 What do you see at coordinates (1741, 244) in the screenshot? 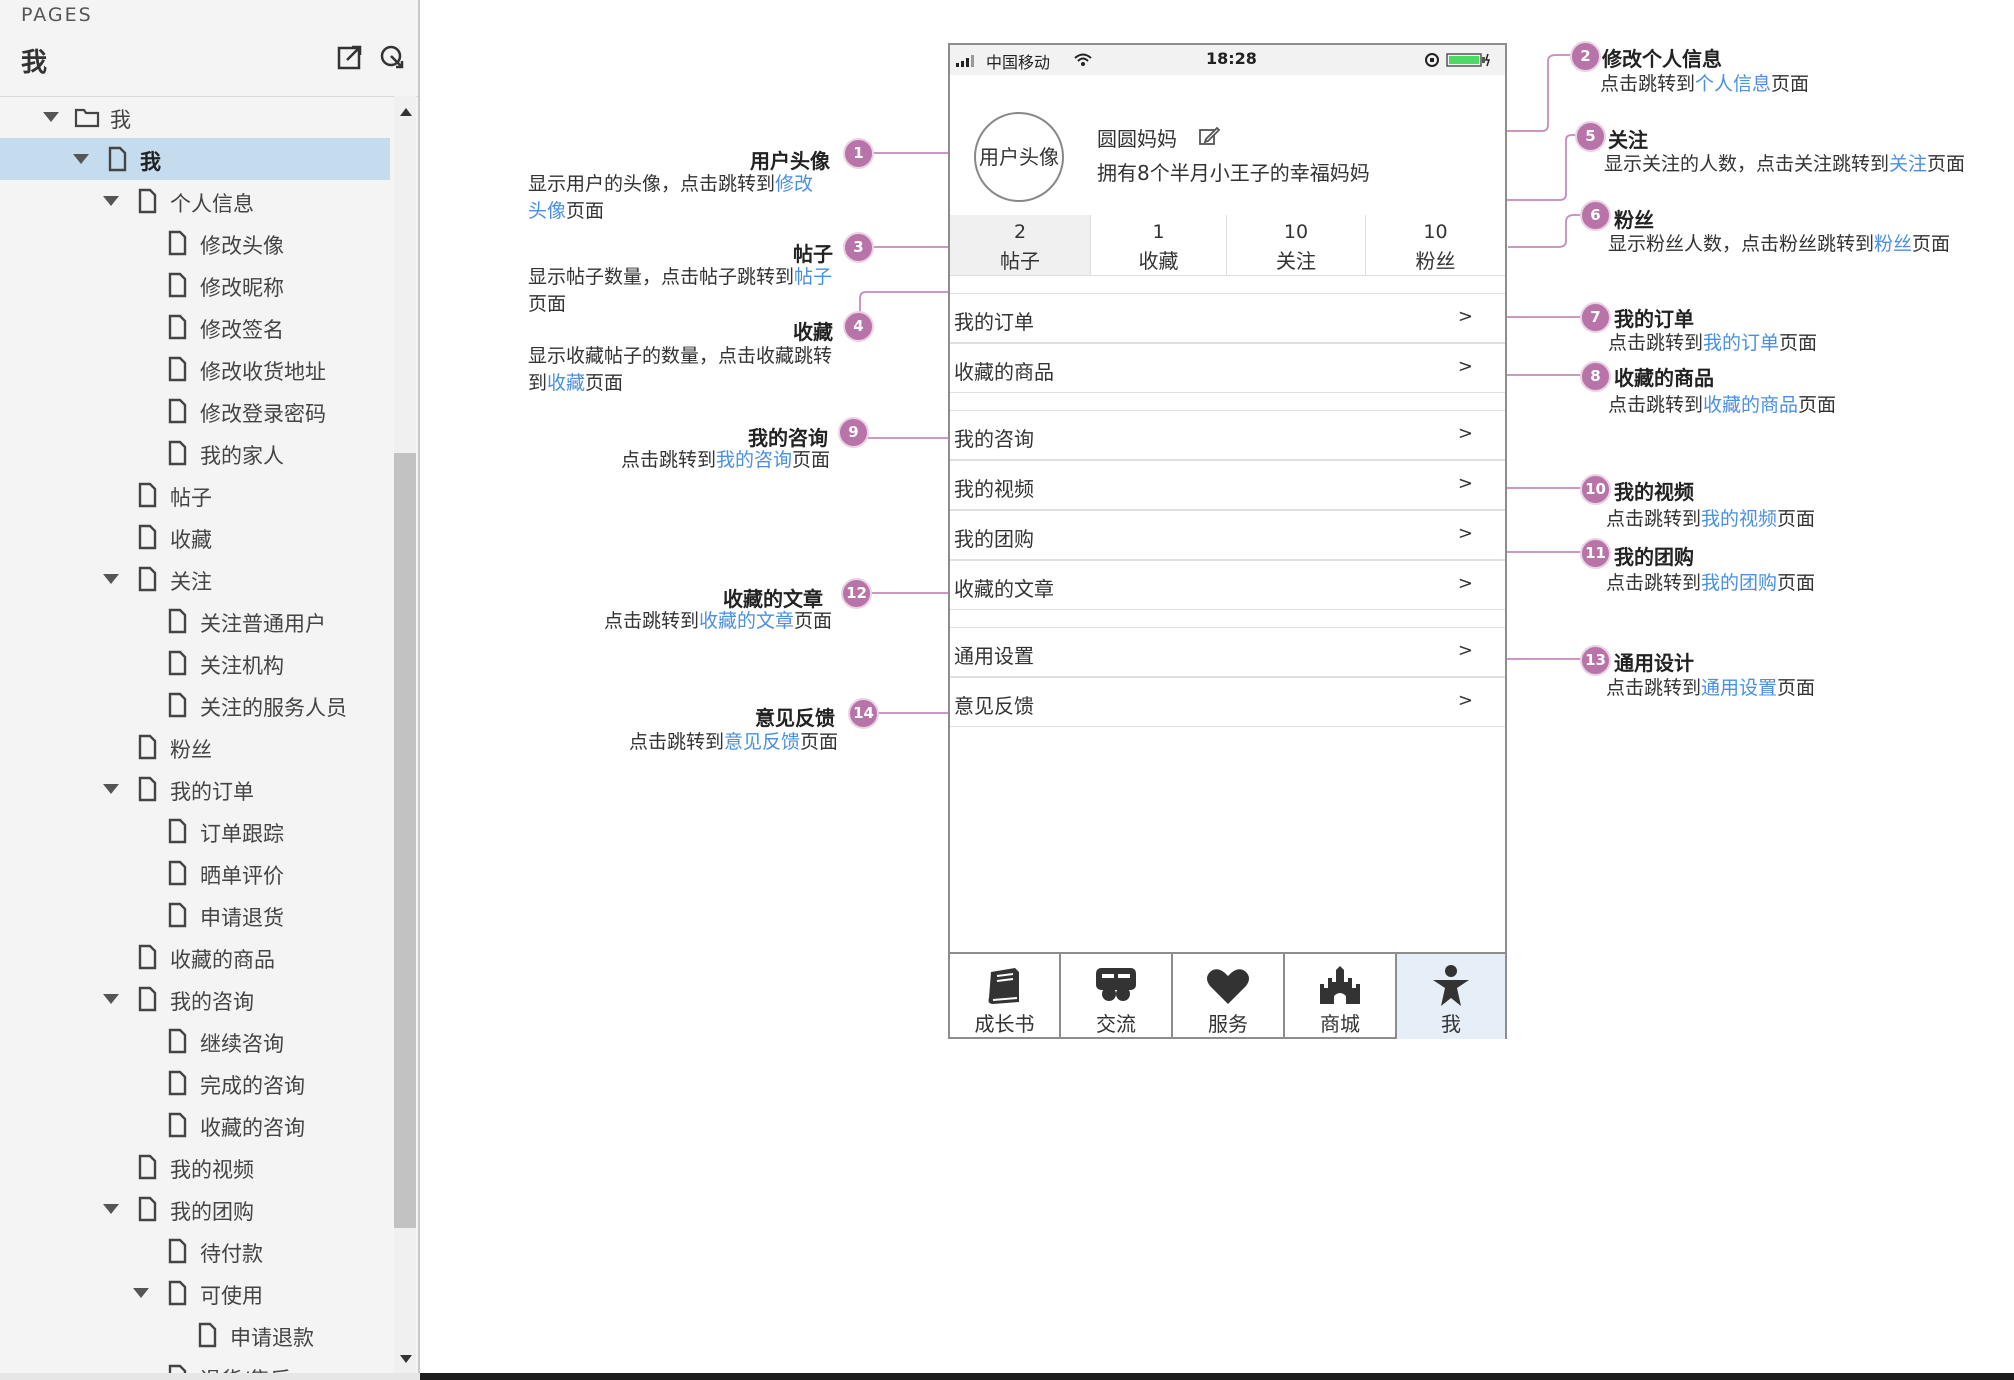
I see `annotation-text: 显示粉丝人数，点击粉丝跳转到` at bounding box center [1741, 244].